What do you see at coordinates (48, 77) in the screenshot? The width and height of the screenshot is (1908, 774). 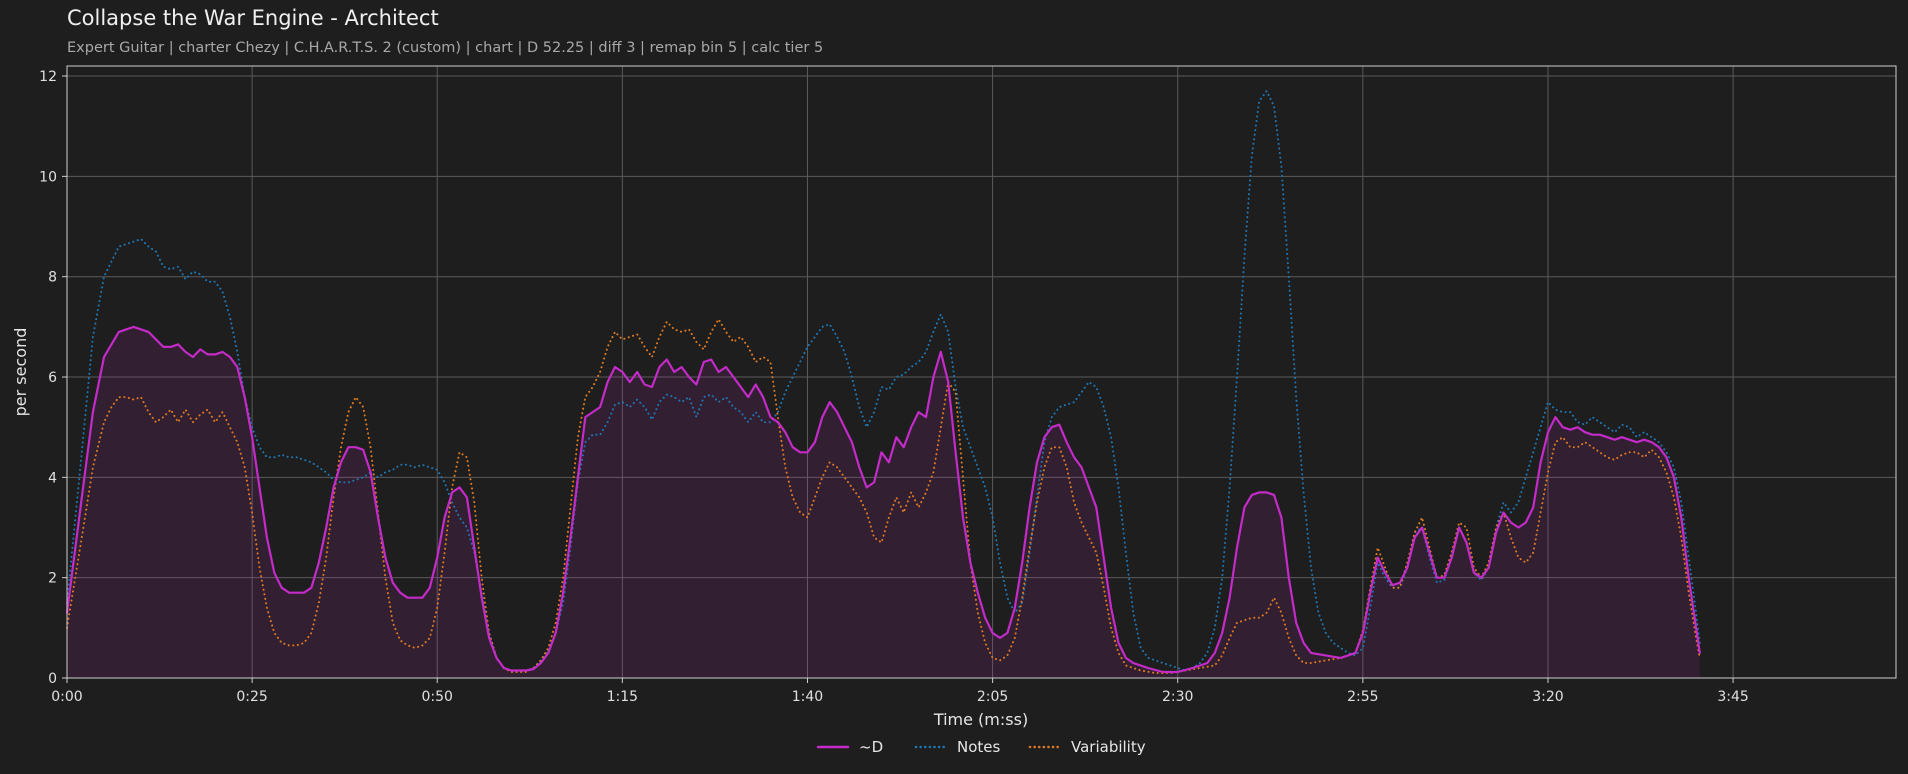 I see `y-tick-label: 12` at bounding box center [48, 77].